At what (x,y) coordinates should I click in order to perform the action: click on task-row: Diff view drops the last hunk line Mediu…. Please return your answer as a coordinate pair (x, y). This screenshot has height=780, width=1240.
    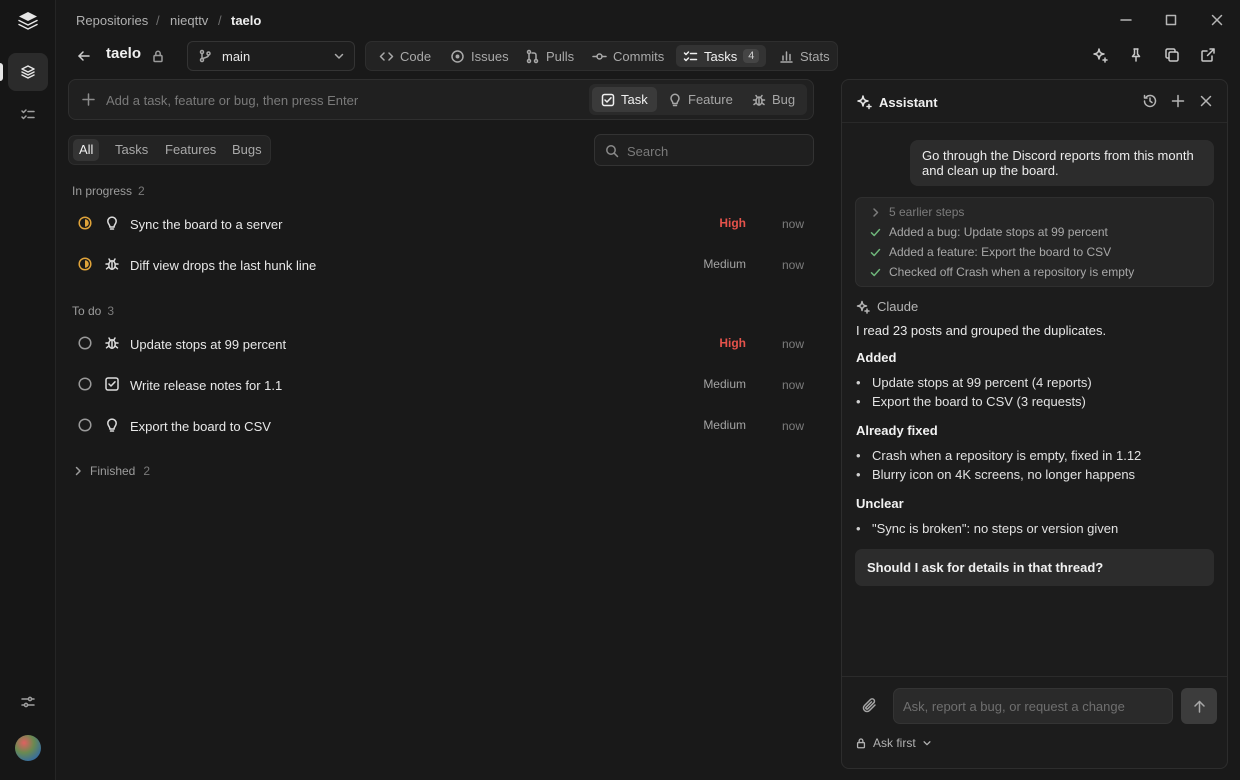
    Looking at the image, I should click on (441, 265).